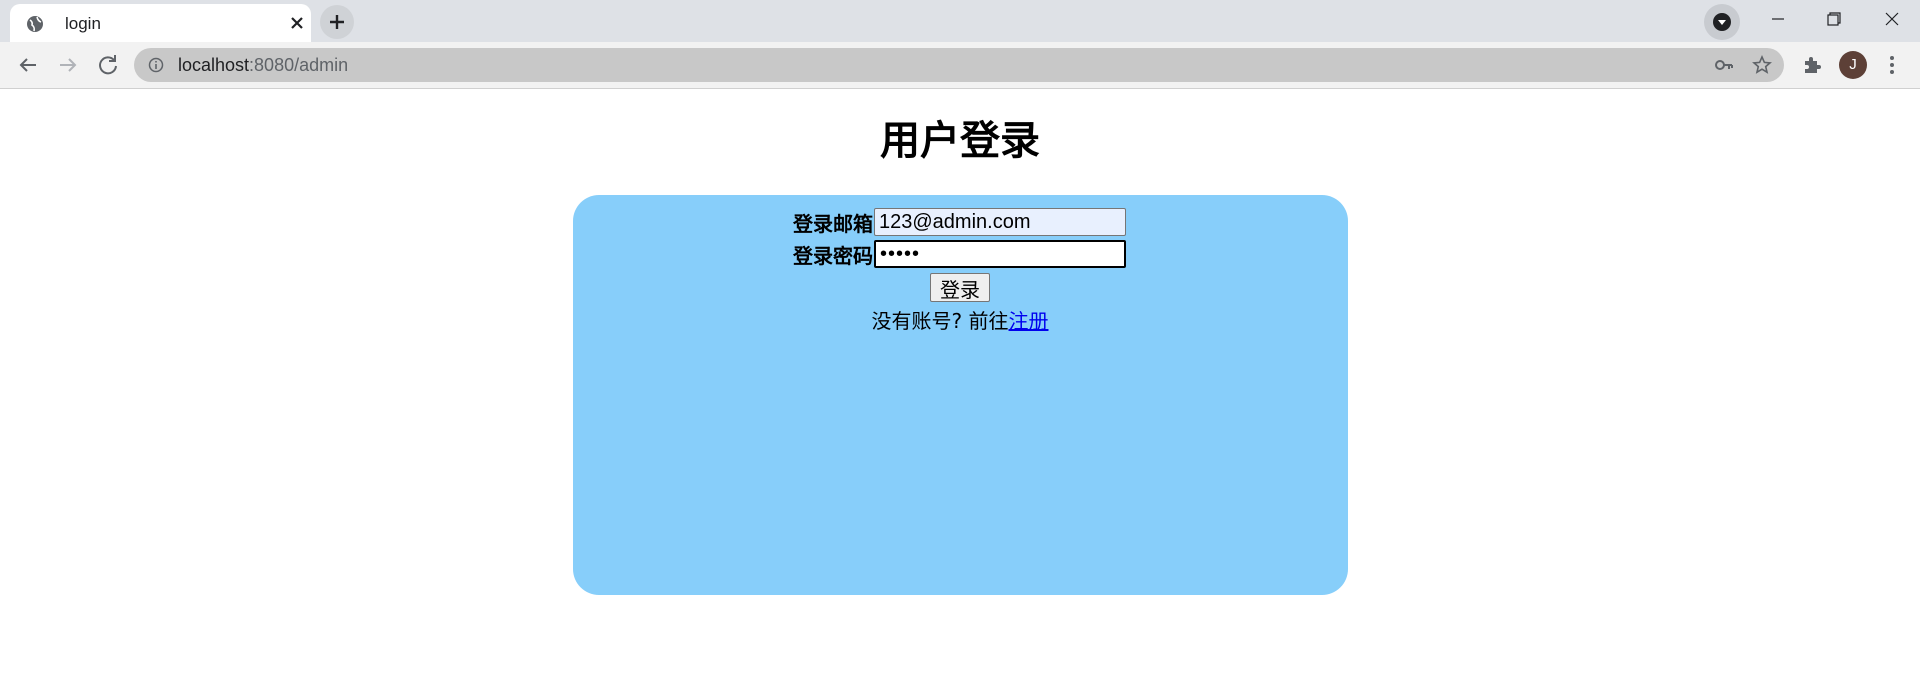 This screenshot has height=680, width=1920. Describe the element at coordinates (1762, 65) in the screenshot. I see `bookmark-star-icon` at that location.